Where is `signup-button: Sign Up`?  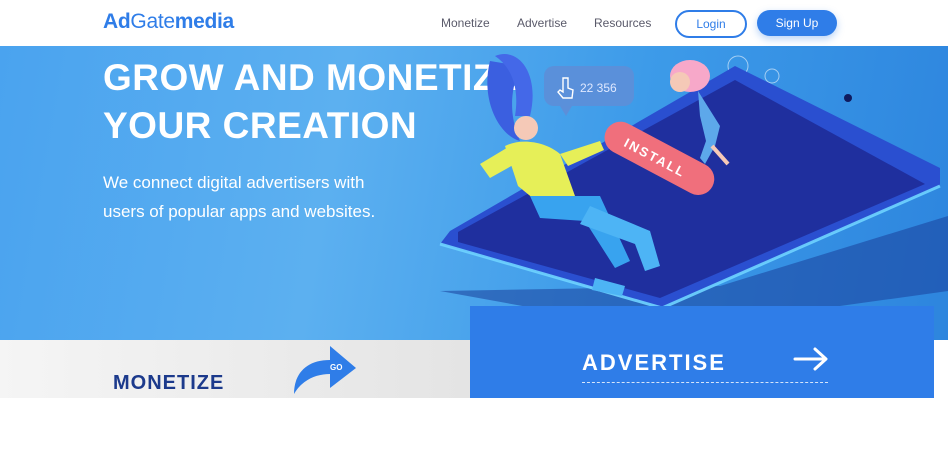 signup-button: Sign Up is located at coordinates (797, 23).